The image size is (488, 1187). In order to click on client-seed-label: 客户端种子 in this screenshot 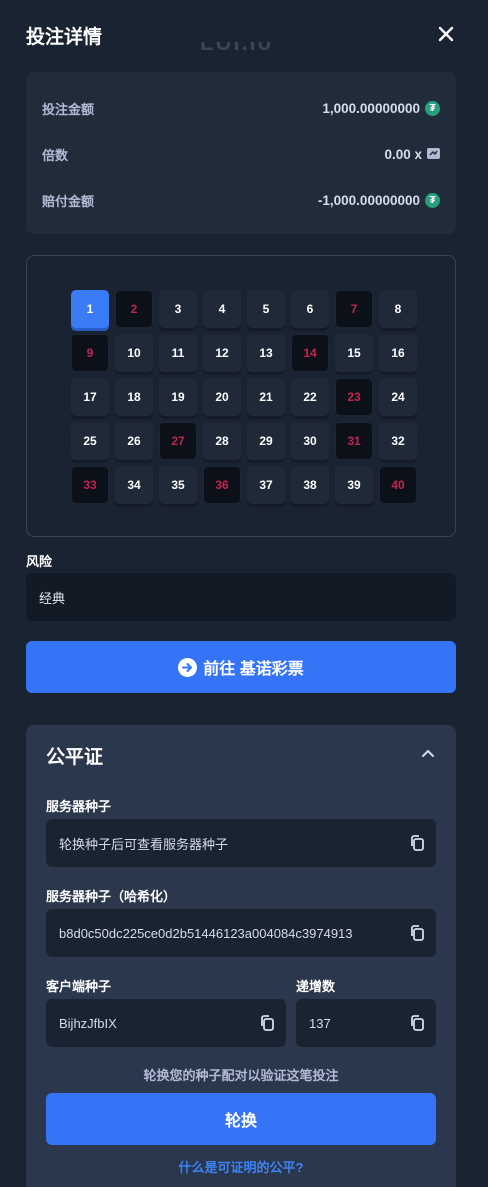, I will do `click(79, 986)`.